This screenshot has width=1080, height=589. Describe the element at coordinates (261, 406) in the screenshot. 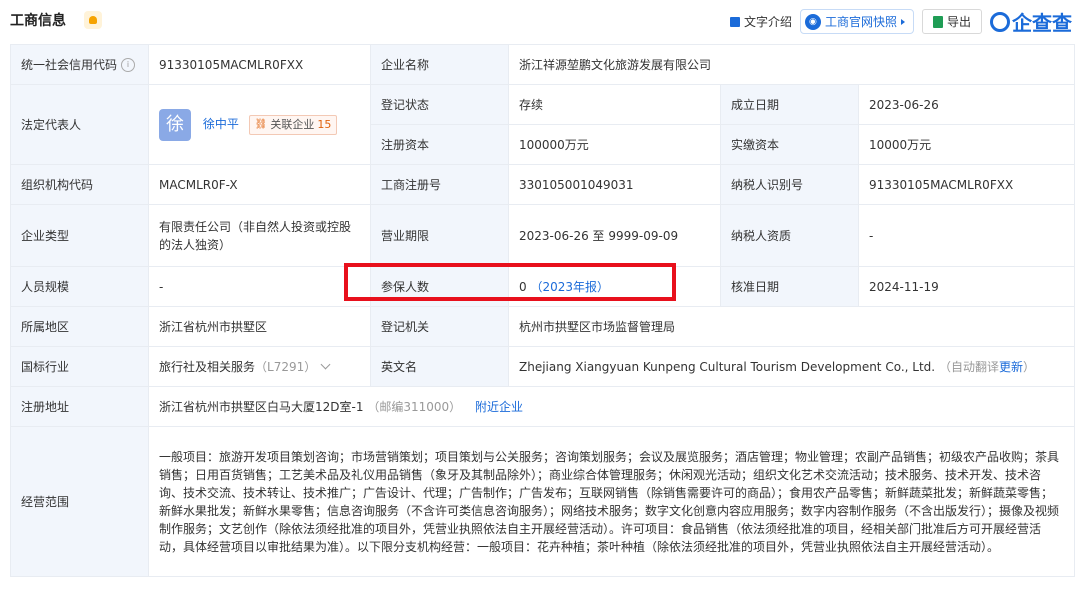

I see `address-value: 浙江省杭州市拱墅区白马大厦12D室-1` at that location.